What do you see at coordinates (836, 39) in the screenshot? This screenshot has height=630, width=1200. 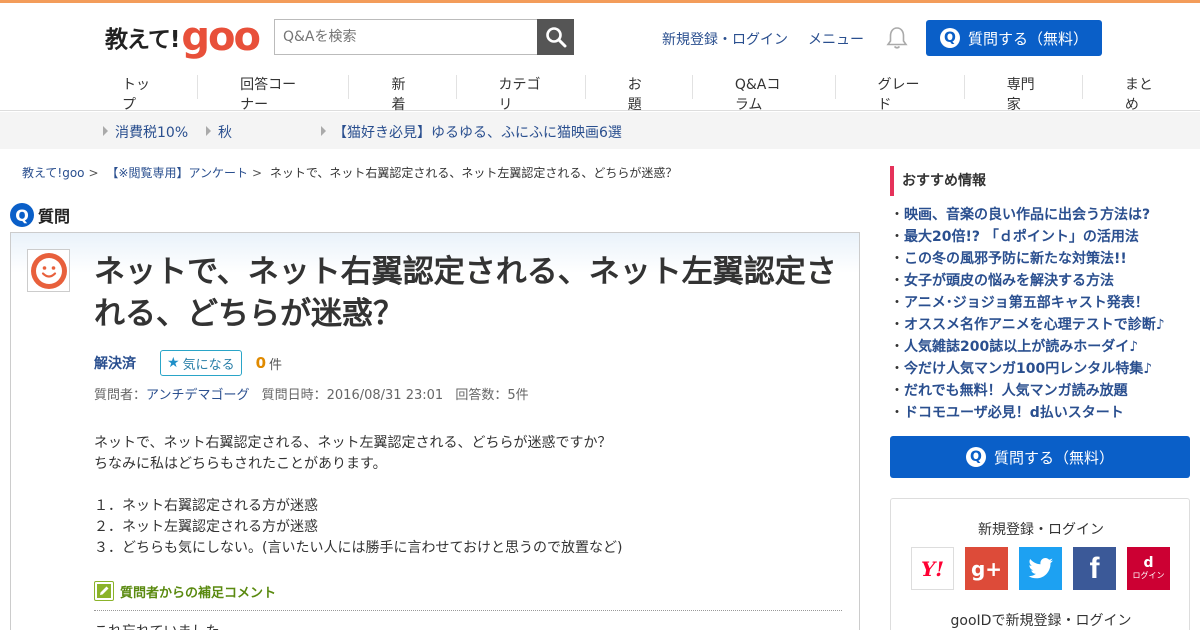 I see `menu-link: メニュー` at bounding box center [836, 39].